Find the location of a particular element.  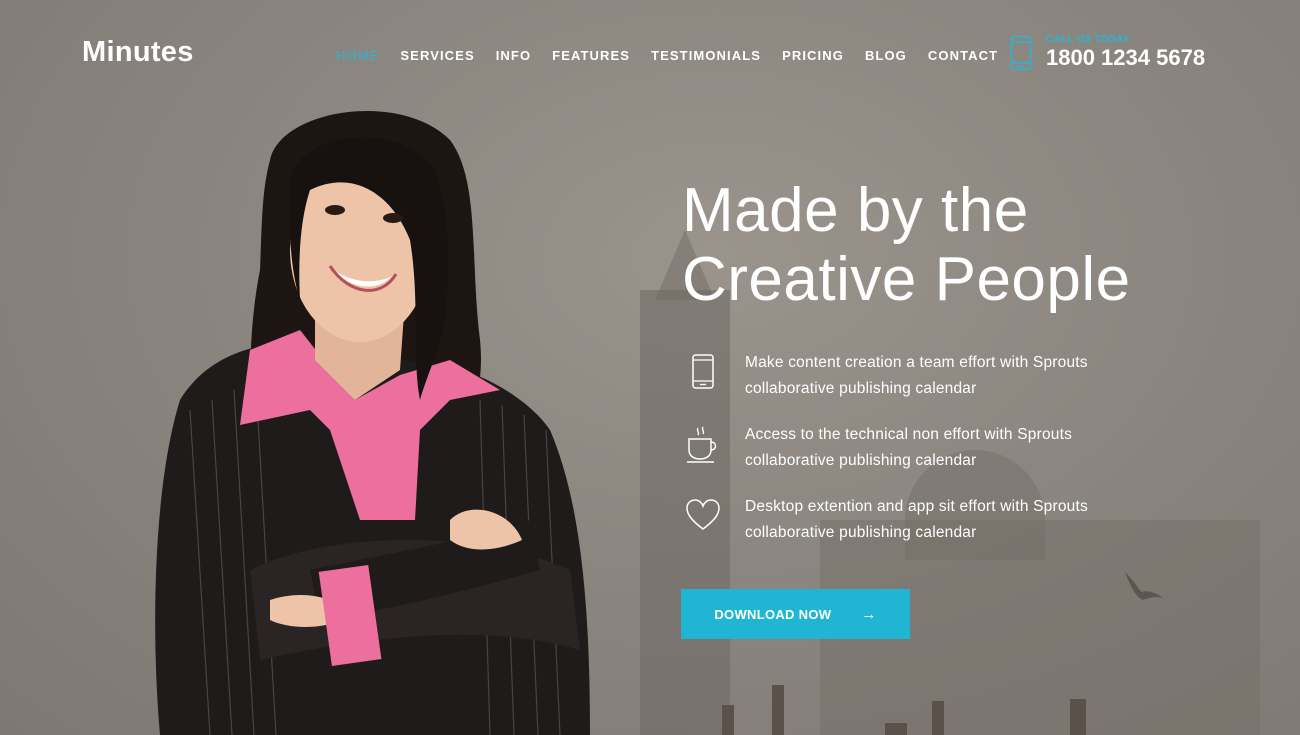

nav-item-home: HOME is located at coordinates (357, 55).